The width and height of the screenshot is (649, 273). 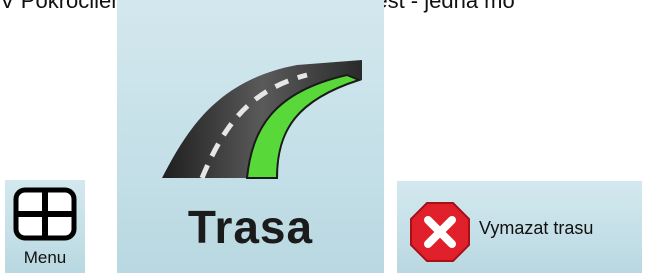 I want to click on menu-button: Menu, so click(x=45, y=226).